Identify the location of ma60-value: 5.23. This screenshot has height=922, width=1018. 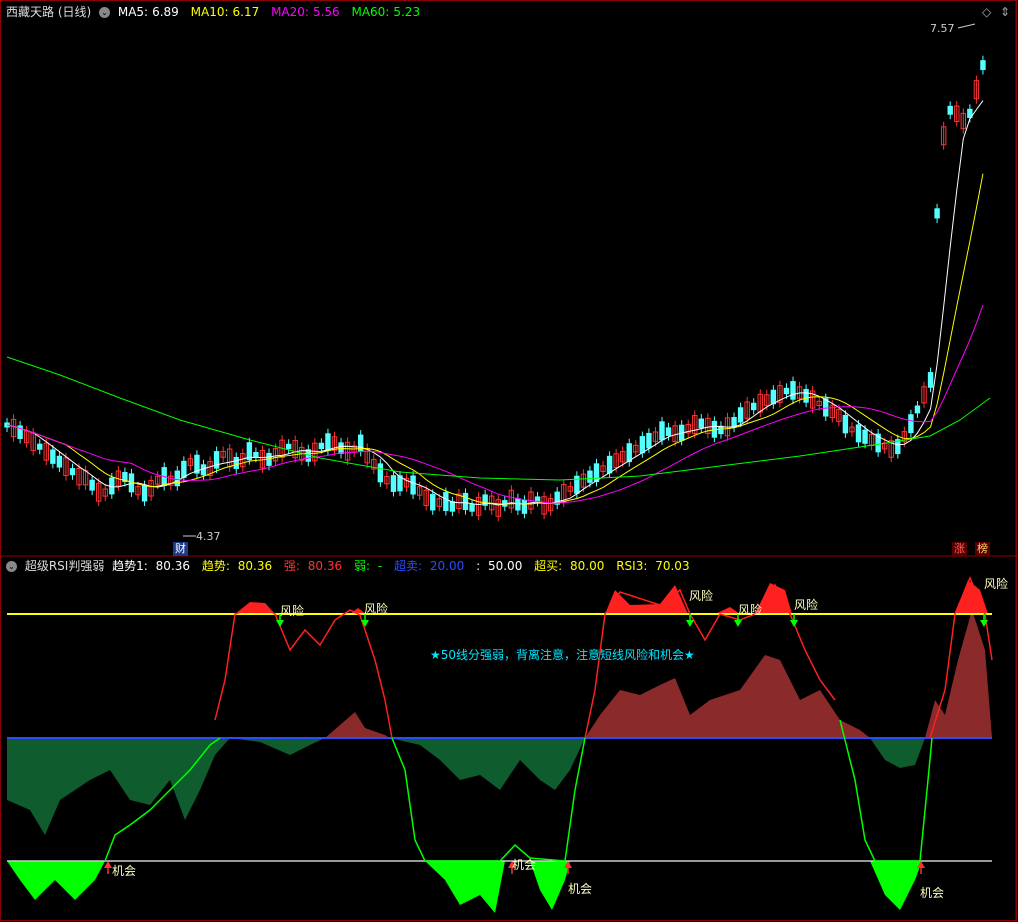
(407, 12).